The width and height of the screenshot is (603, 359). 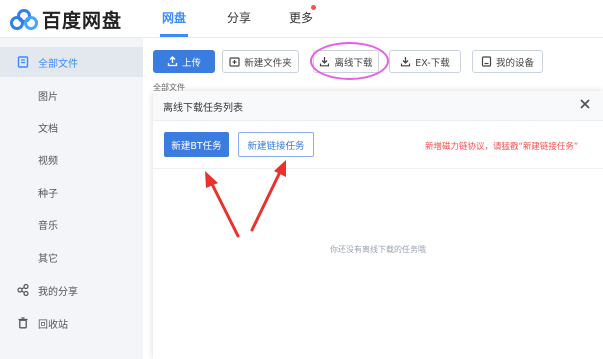 I want to click on magnet-notice: 新增磁力链协议，请猛戳“新建链接任务”, so click(x=502, y=147).